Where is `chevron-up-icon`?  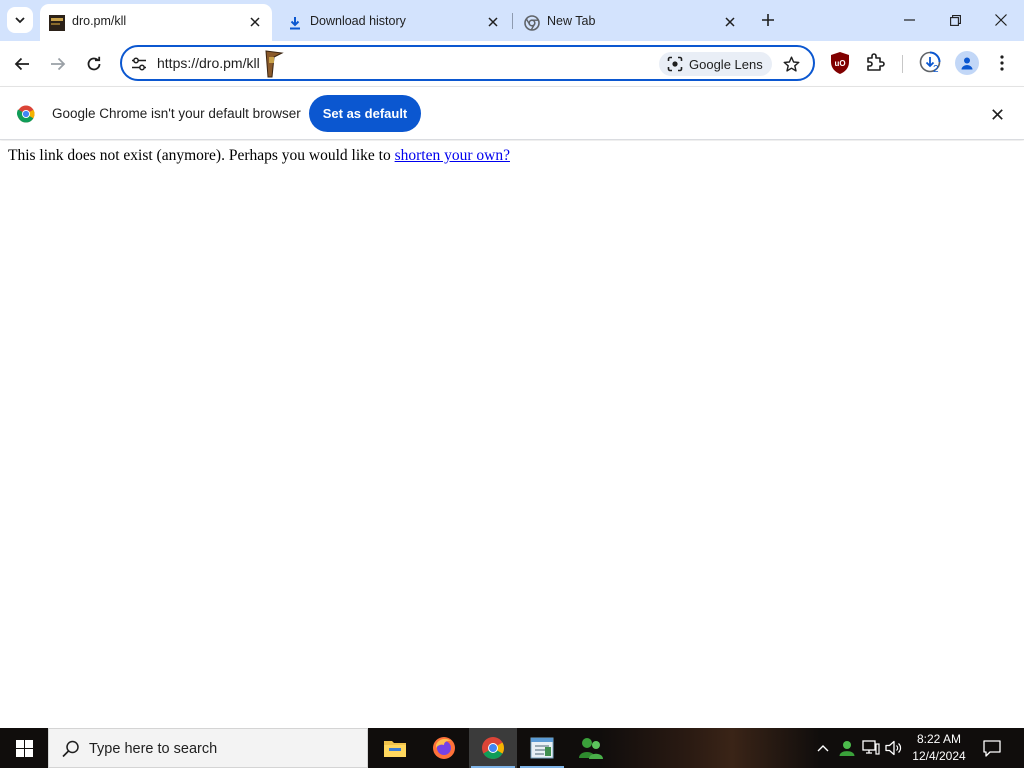
chevron-up-icon is located at coordinates (823, 748).